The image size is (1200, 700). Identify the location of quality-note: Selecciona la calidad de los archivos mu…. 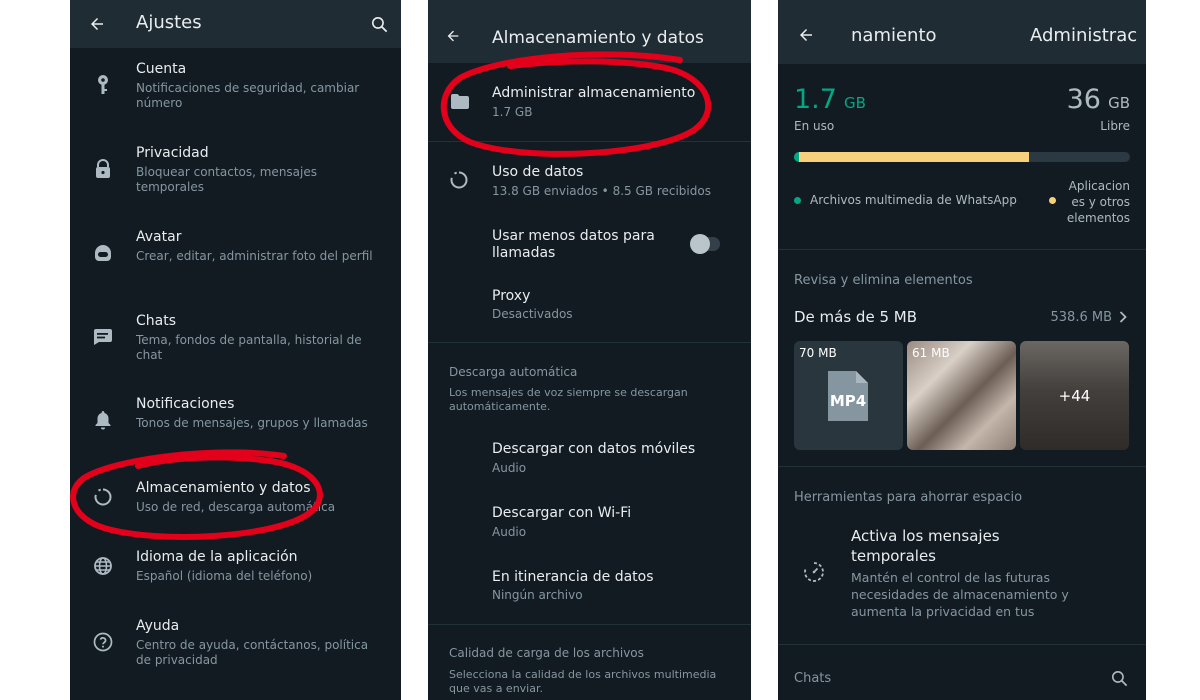
(583, 681).